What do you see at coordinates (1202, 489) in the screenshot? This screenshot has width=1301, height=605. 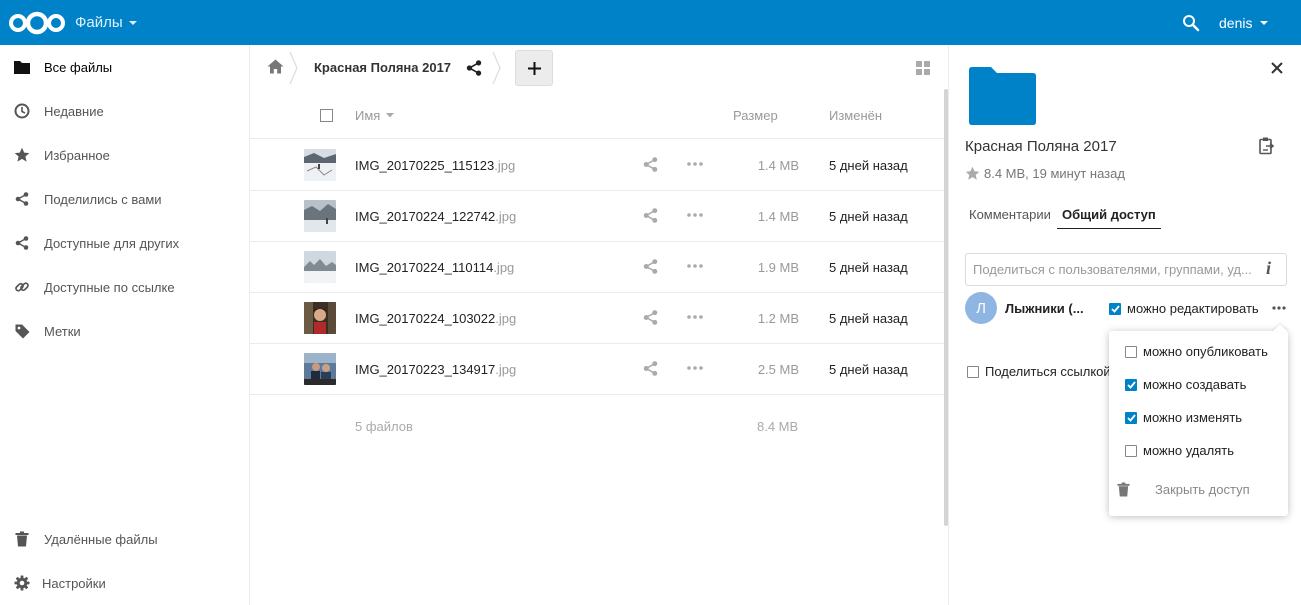 I see `unshare-label: Закрыть доступ` at bounding box center [1202, 489].